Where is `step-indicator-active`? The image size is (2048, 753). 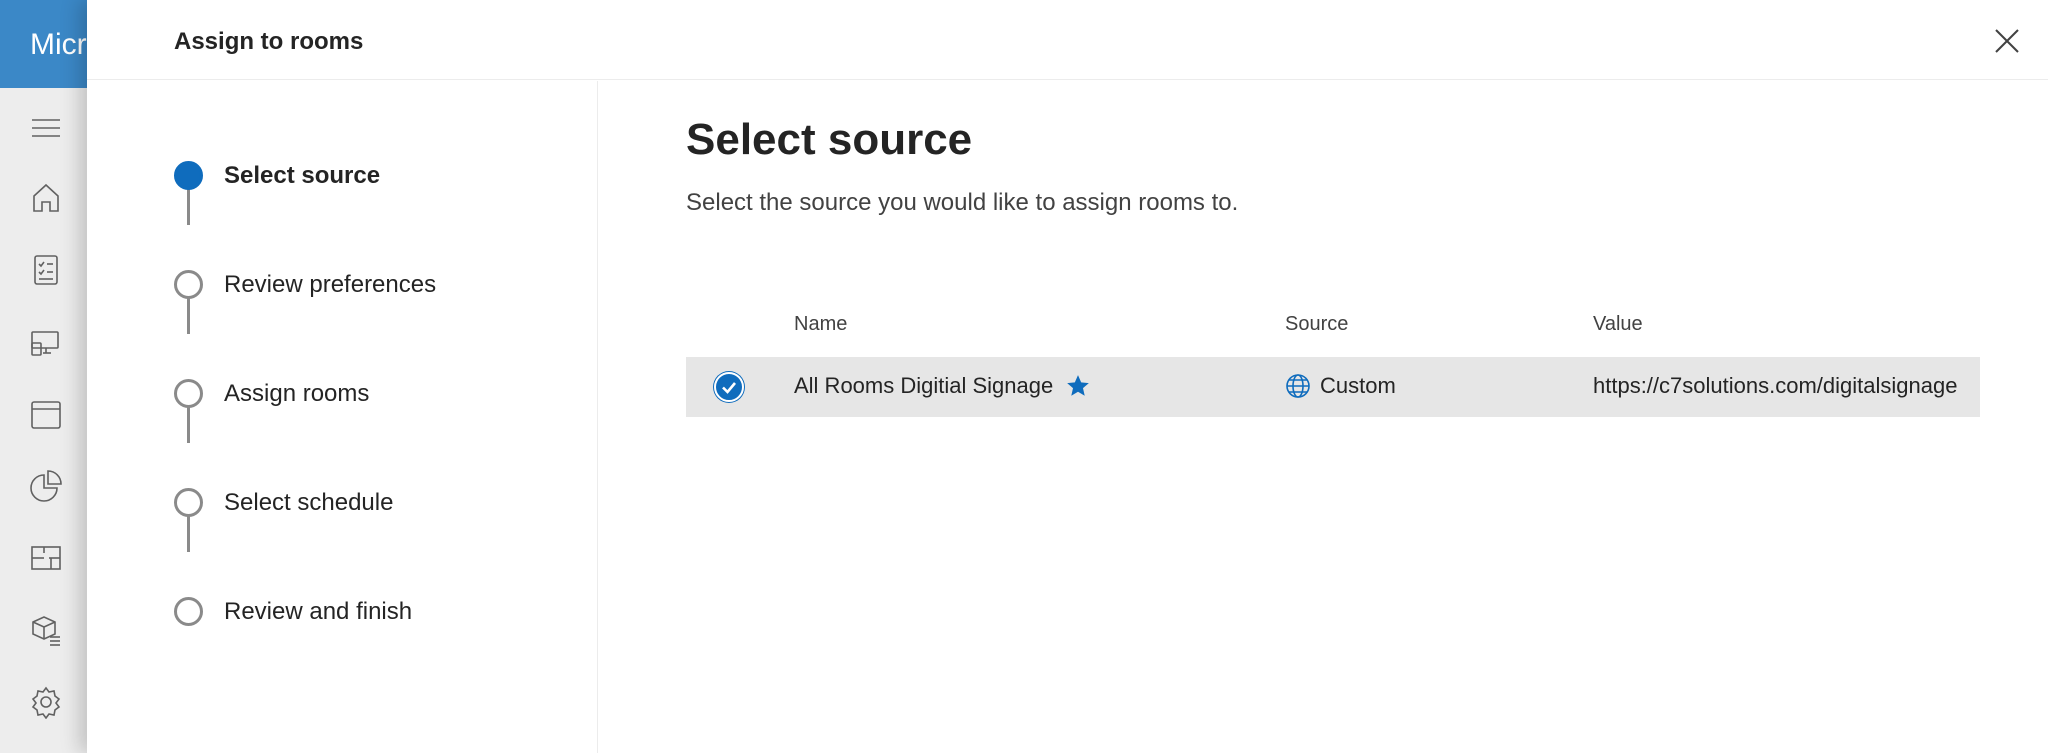 step-indicator-active is located at coordinates (188, 175).